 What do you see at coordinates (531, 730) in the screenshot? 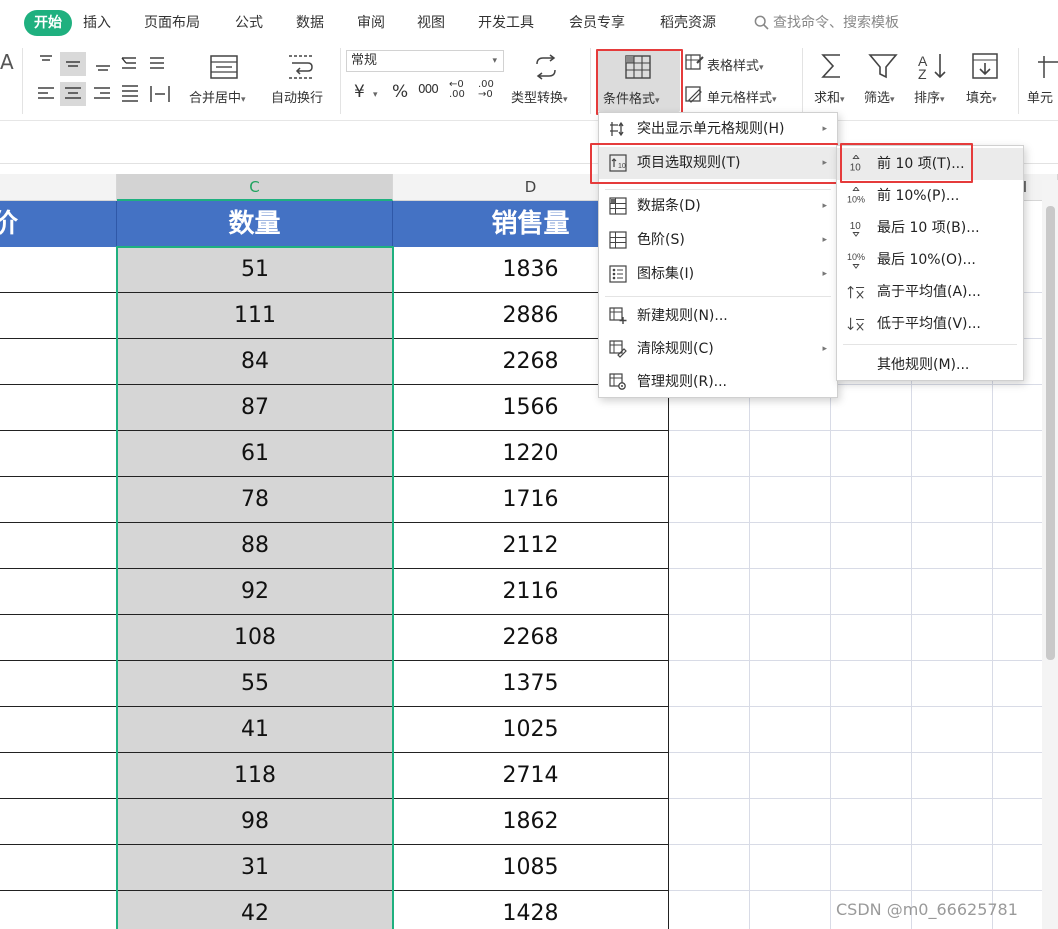
I see `table-cell-sales: 1025` at bounding box center [531, 730].